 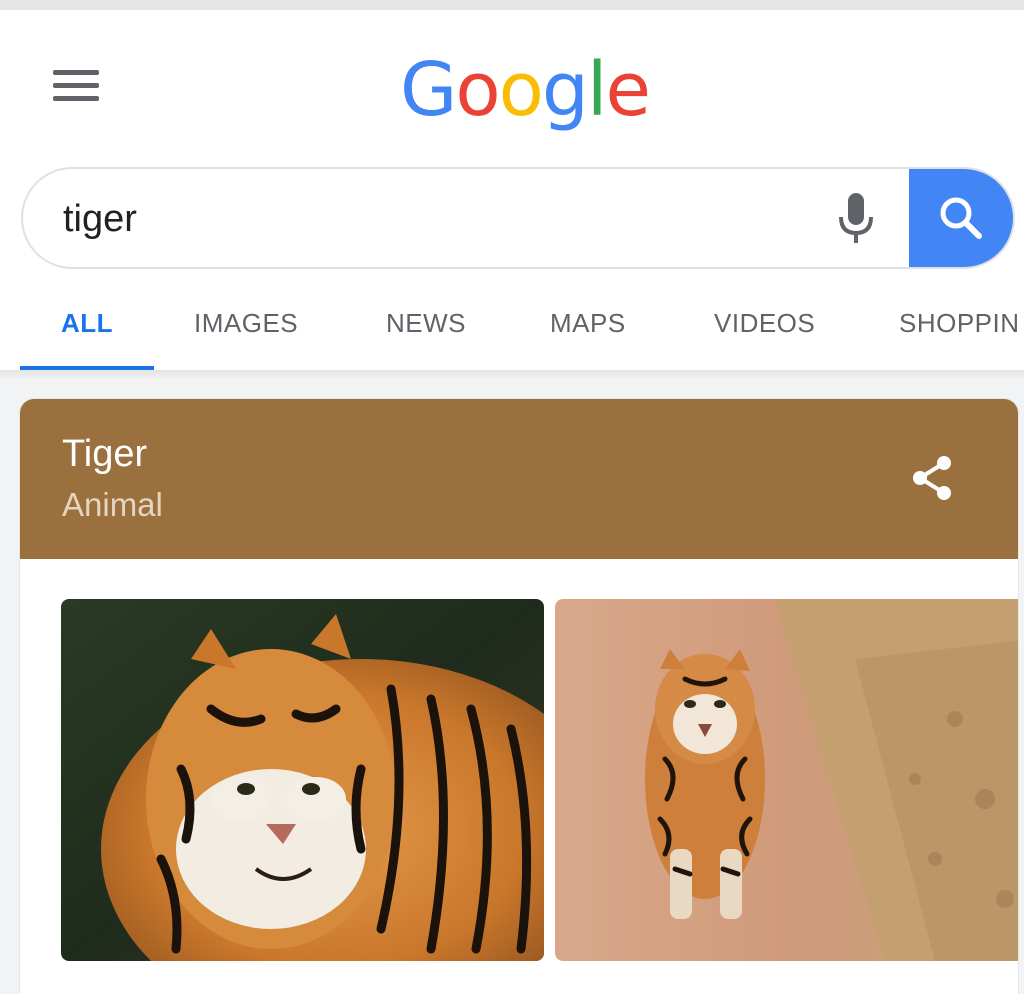 I want to click on microphone-glyph, so click(x=856, y=218).